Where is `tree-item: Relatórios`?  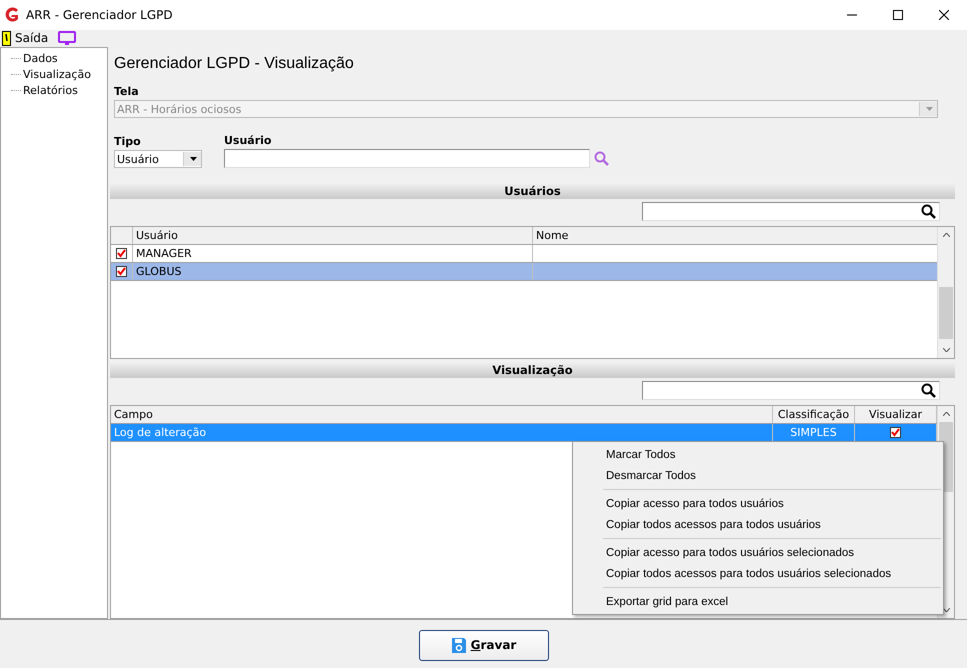 tree-item: Relatórios is located at coordinates (50, 90).